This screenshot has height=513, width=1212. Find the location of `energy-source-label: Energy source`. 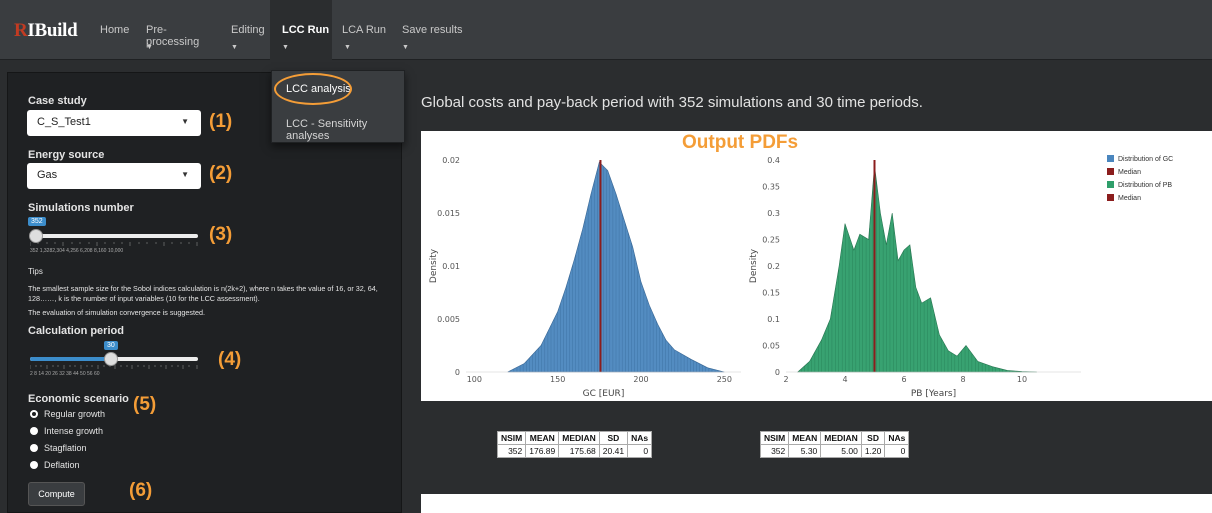

energy-source-label: Energy source is located at coordinates (66, 155).